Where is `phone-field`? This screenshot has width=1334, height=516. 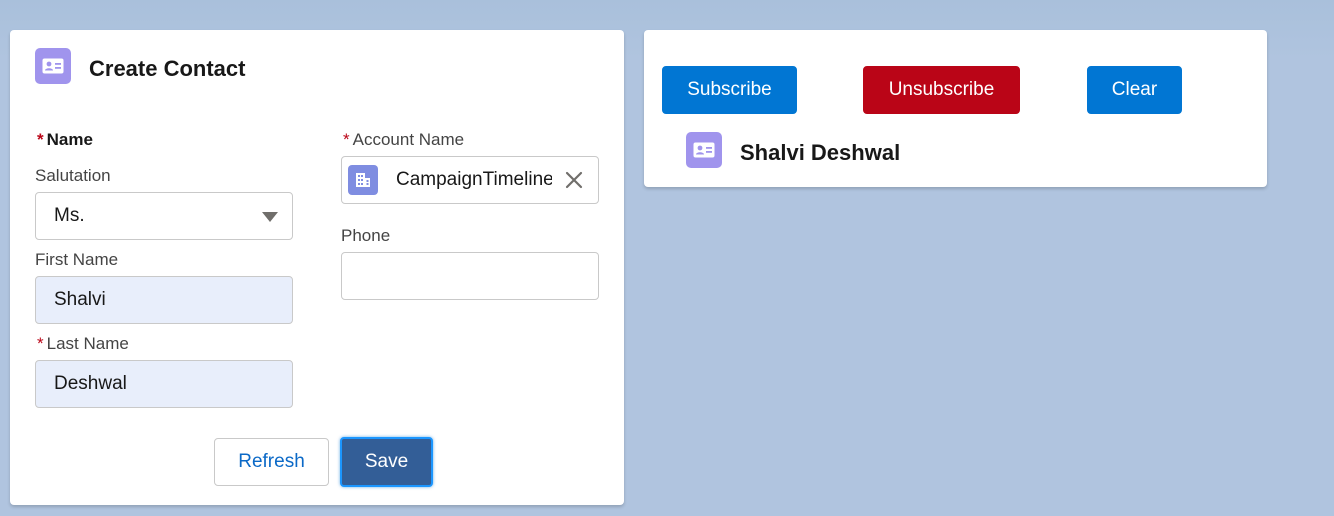
phone-field is located at coordinates (470, 276).